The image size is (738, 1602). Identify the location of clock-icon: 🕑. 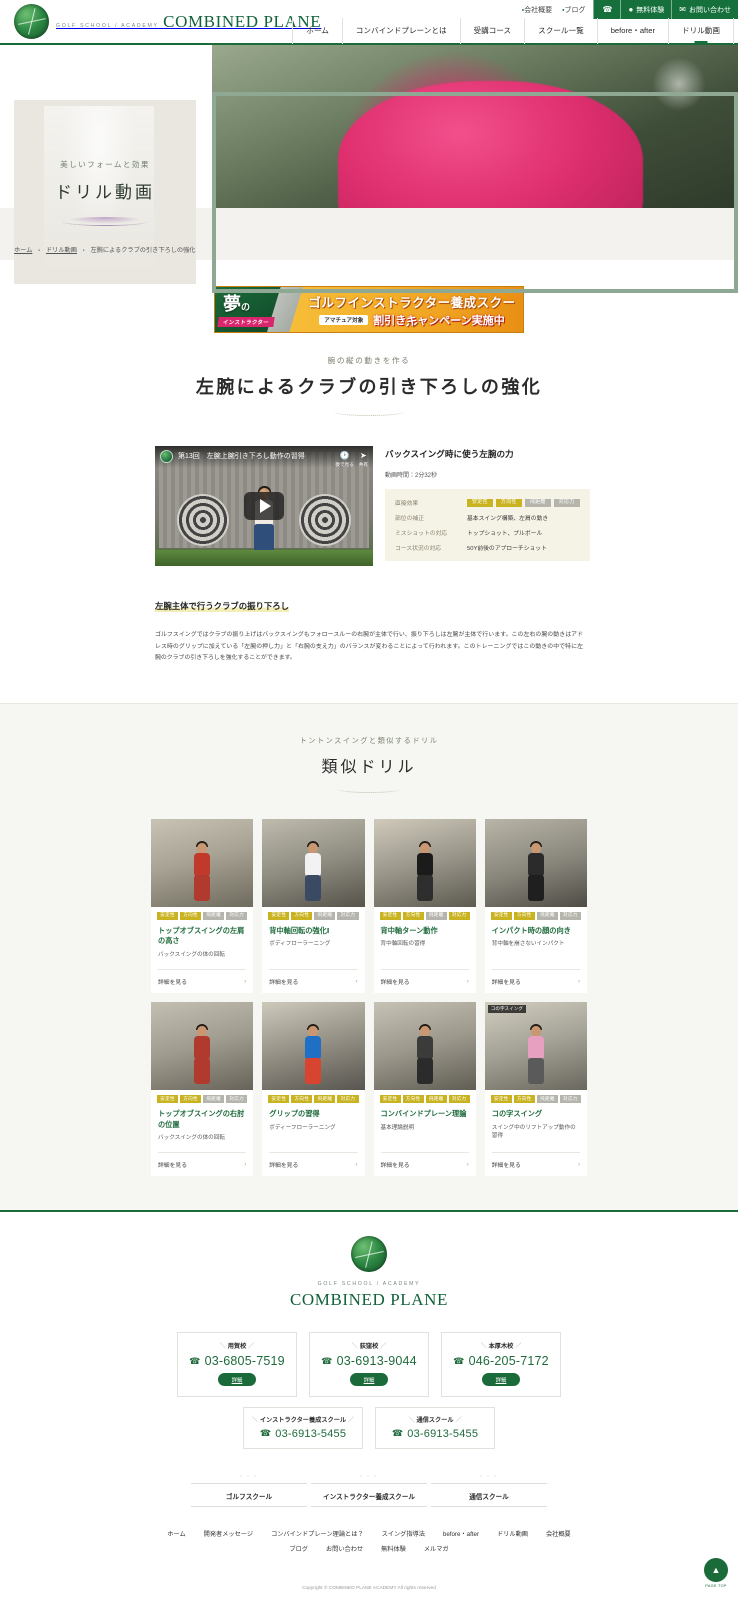
(344, 455).